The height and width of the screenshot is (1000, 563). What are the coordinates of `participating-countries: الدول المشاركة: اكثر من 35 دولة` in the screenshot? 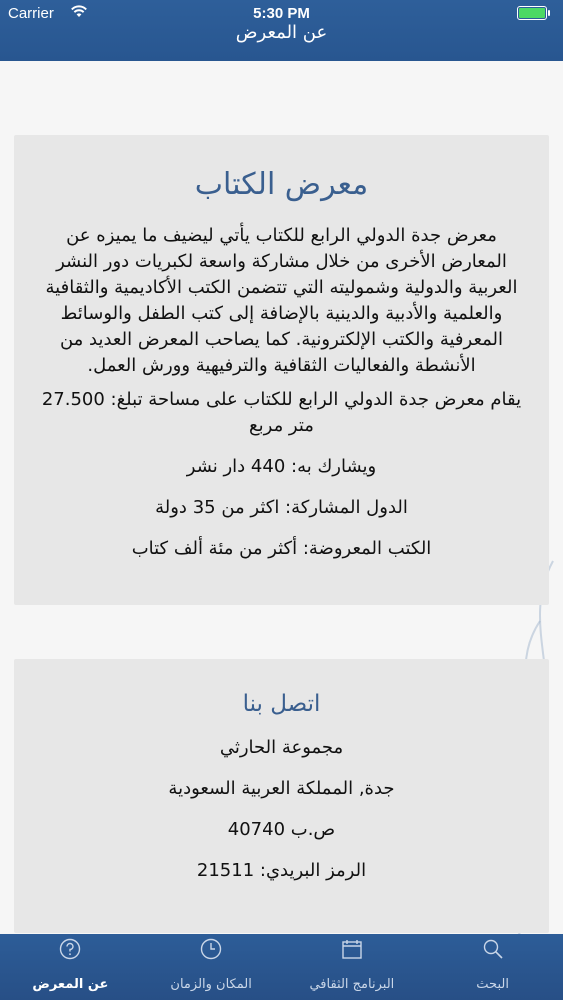 It's located at (281, 507).